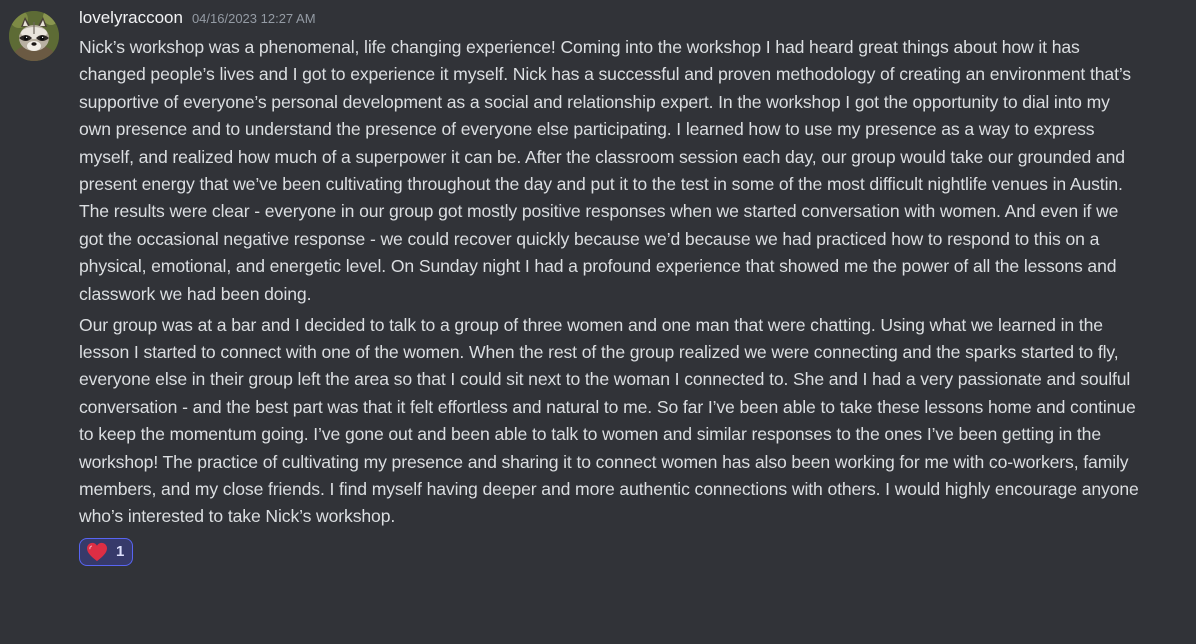 This screenshot has width=1196, height=644. Describe the element at coordinates (34, 36) in the screenshot. I see `raccoon-avatar-icon` at that location.